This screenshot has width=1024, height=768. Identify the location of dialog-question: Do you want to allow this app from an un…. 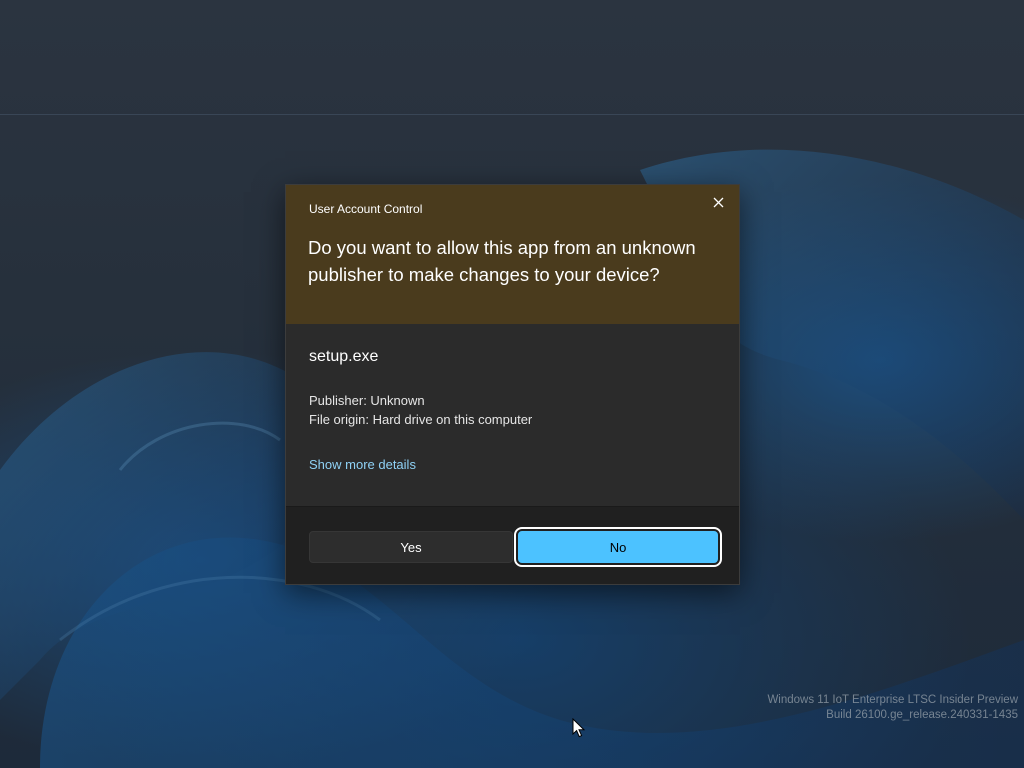
(502, 261).